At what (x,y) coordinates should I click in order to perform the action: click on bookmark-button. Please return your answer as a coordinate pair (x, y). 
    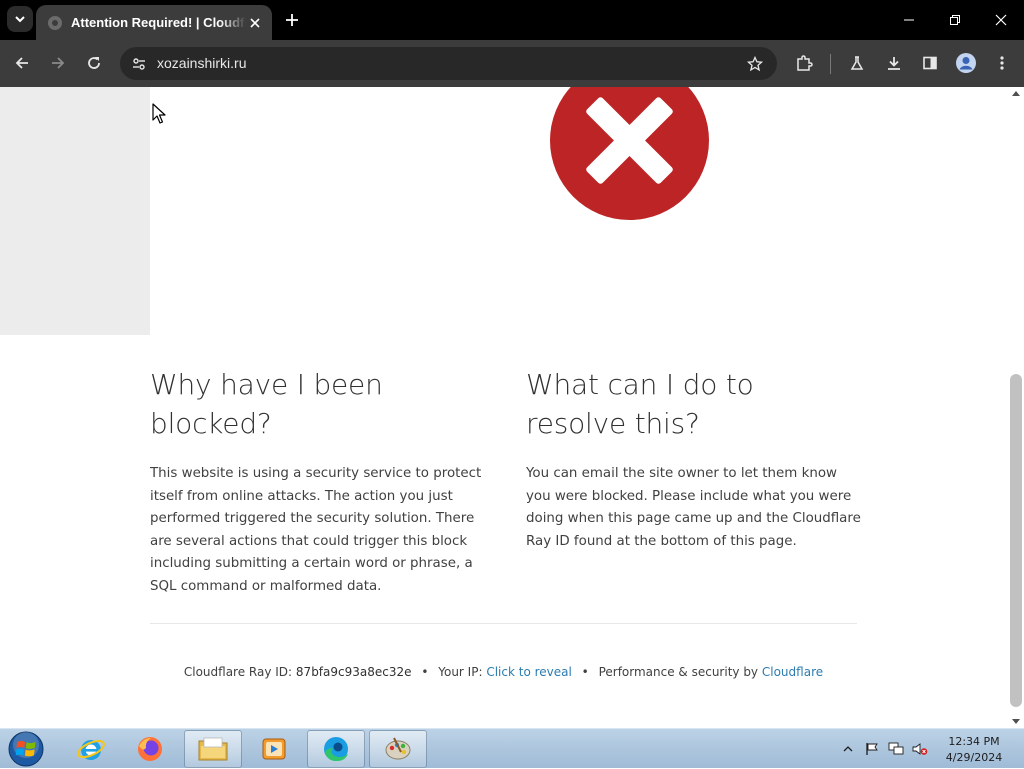
    Looking at the image, I should click on (755, 64).